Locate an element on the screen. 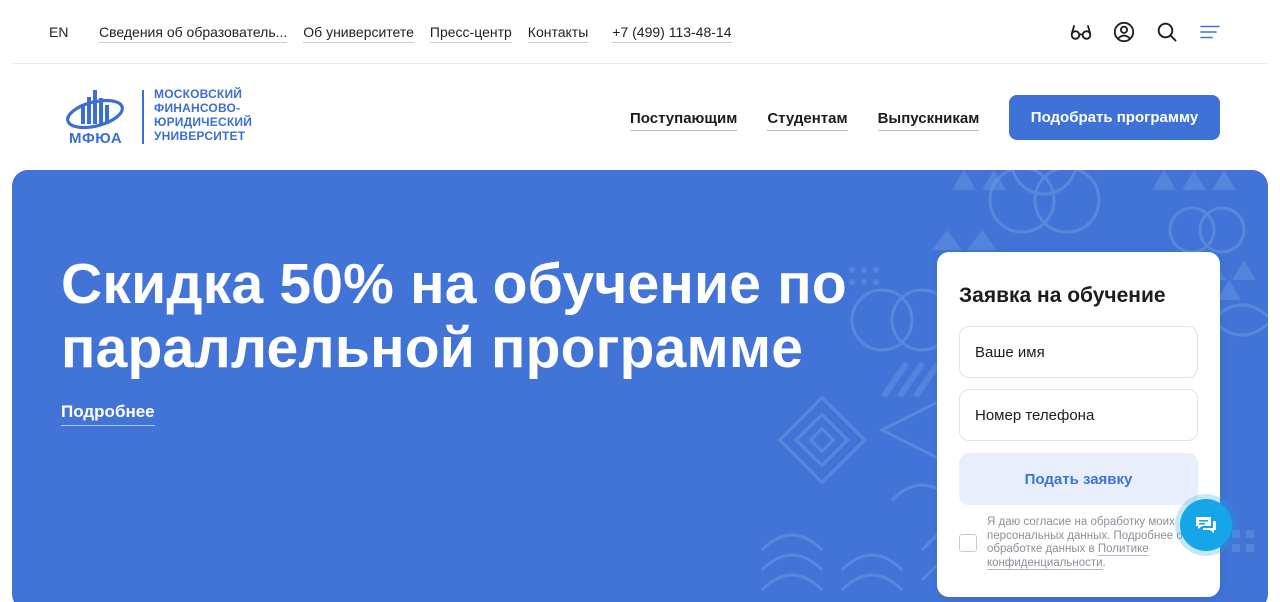  name-input is located at coordinates (1078, 352).